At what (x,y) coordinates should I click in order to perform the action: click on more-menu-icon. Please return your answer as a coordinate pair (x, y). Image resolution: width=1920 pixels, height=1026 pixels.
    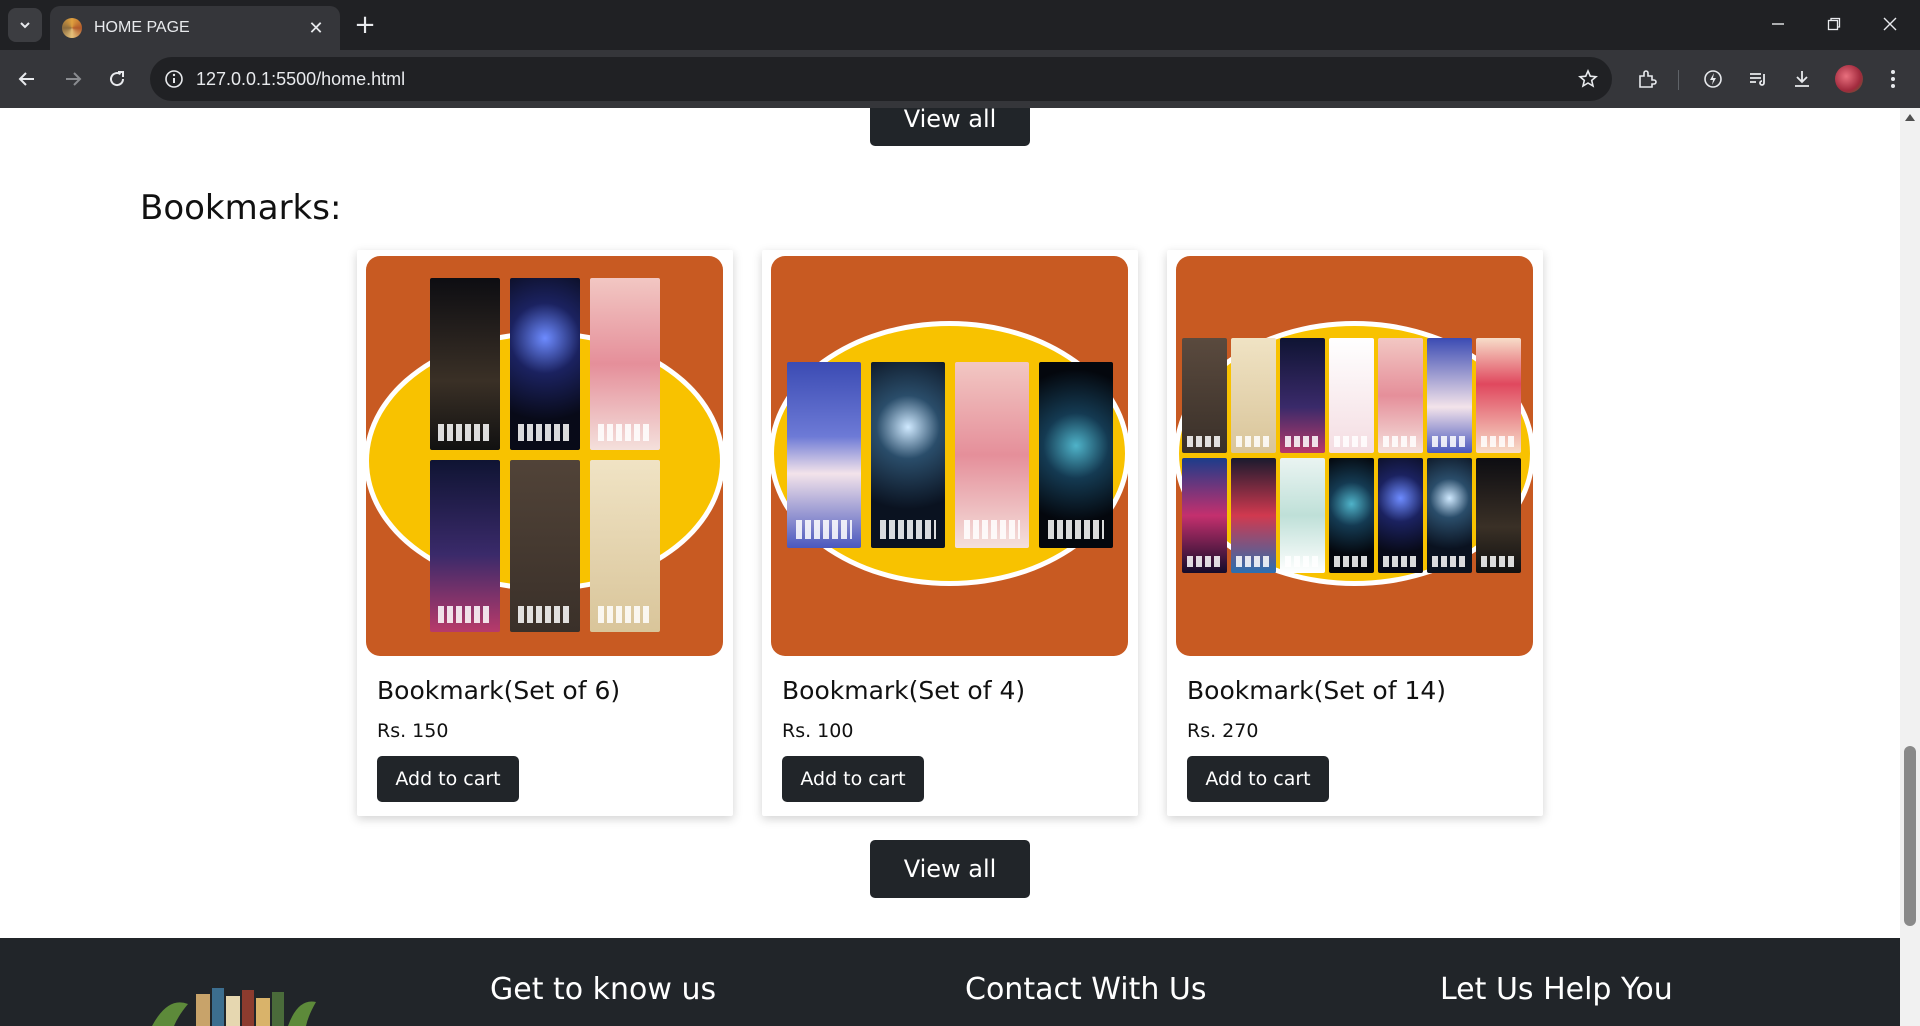
    Looking at the image, I should click on (1893, 79).